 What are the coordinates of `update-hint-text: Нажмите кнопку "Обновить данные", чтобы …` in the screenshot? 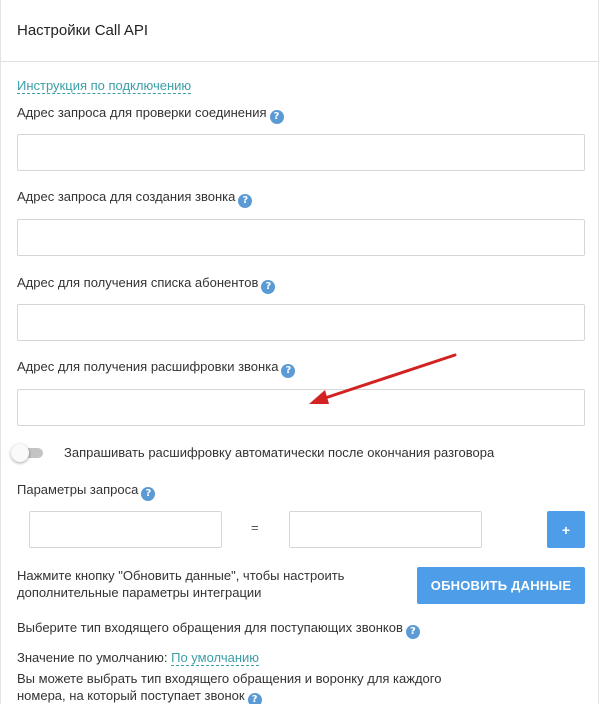 It's located at (181, 584).